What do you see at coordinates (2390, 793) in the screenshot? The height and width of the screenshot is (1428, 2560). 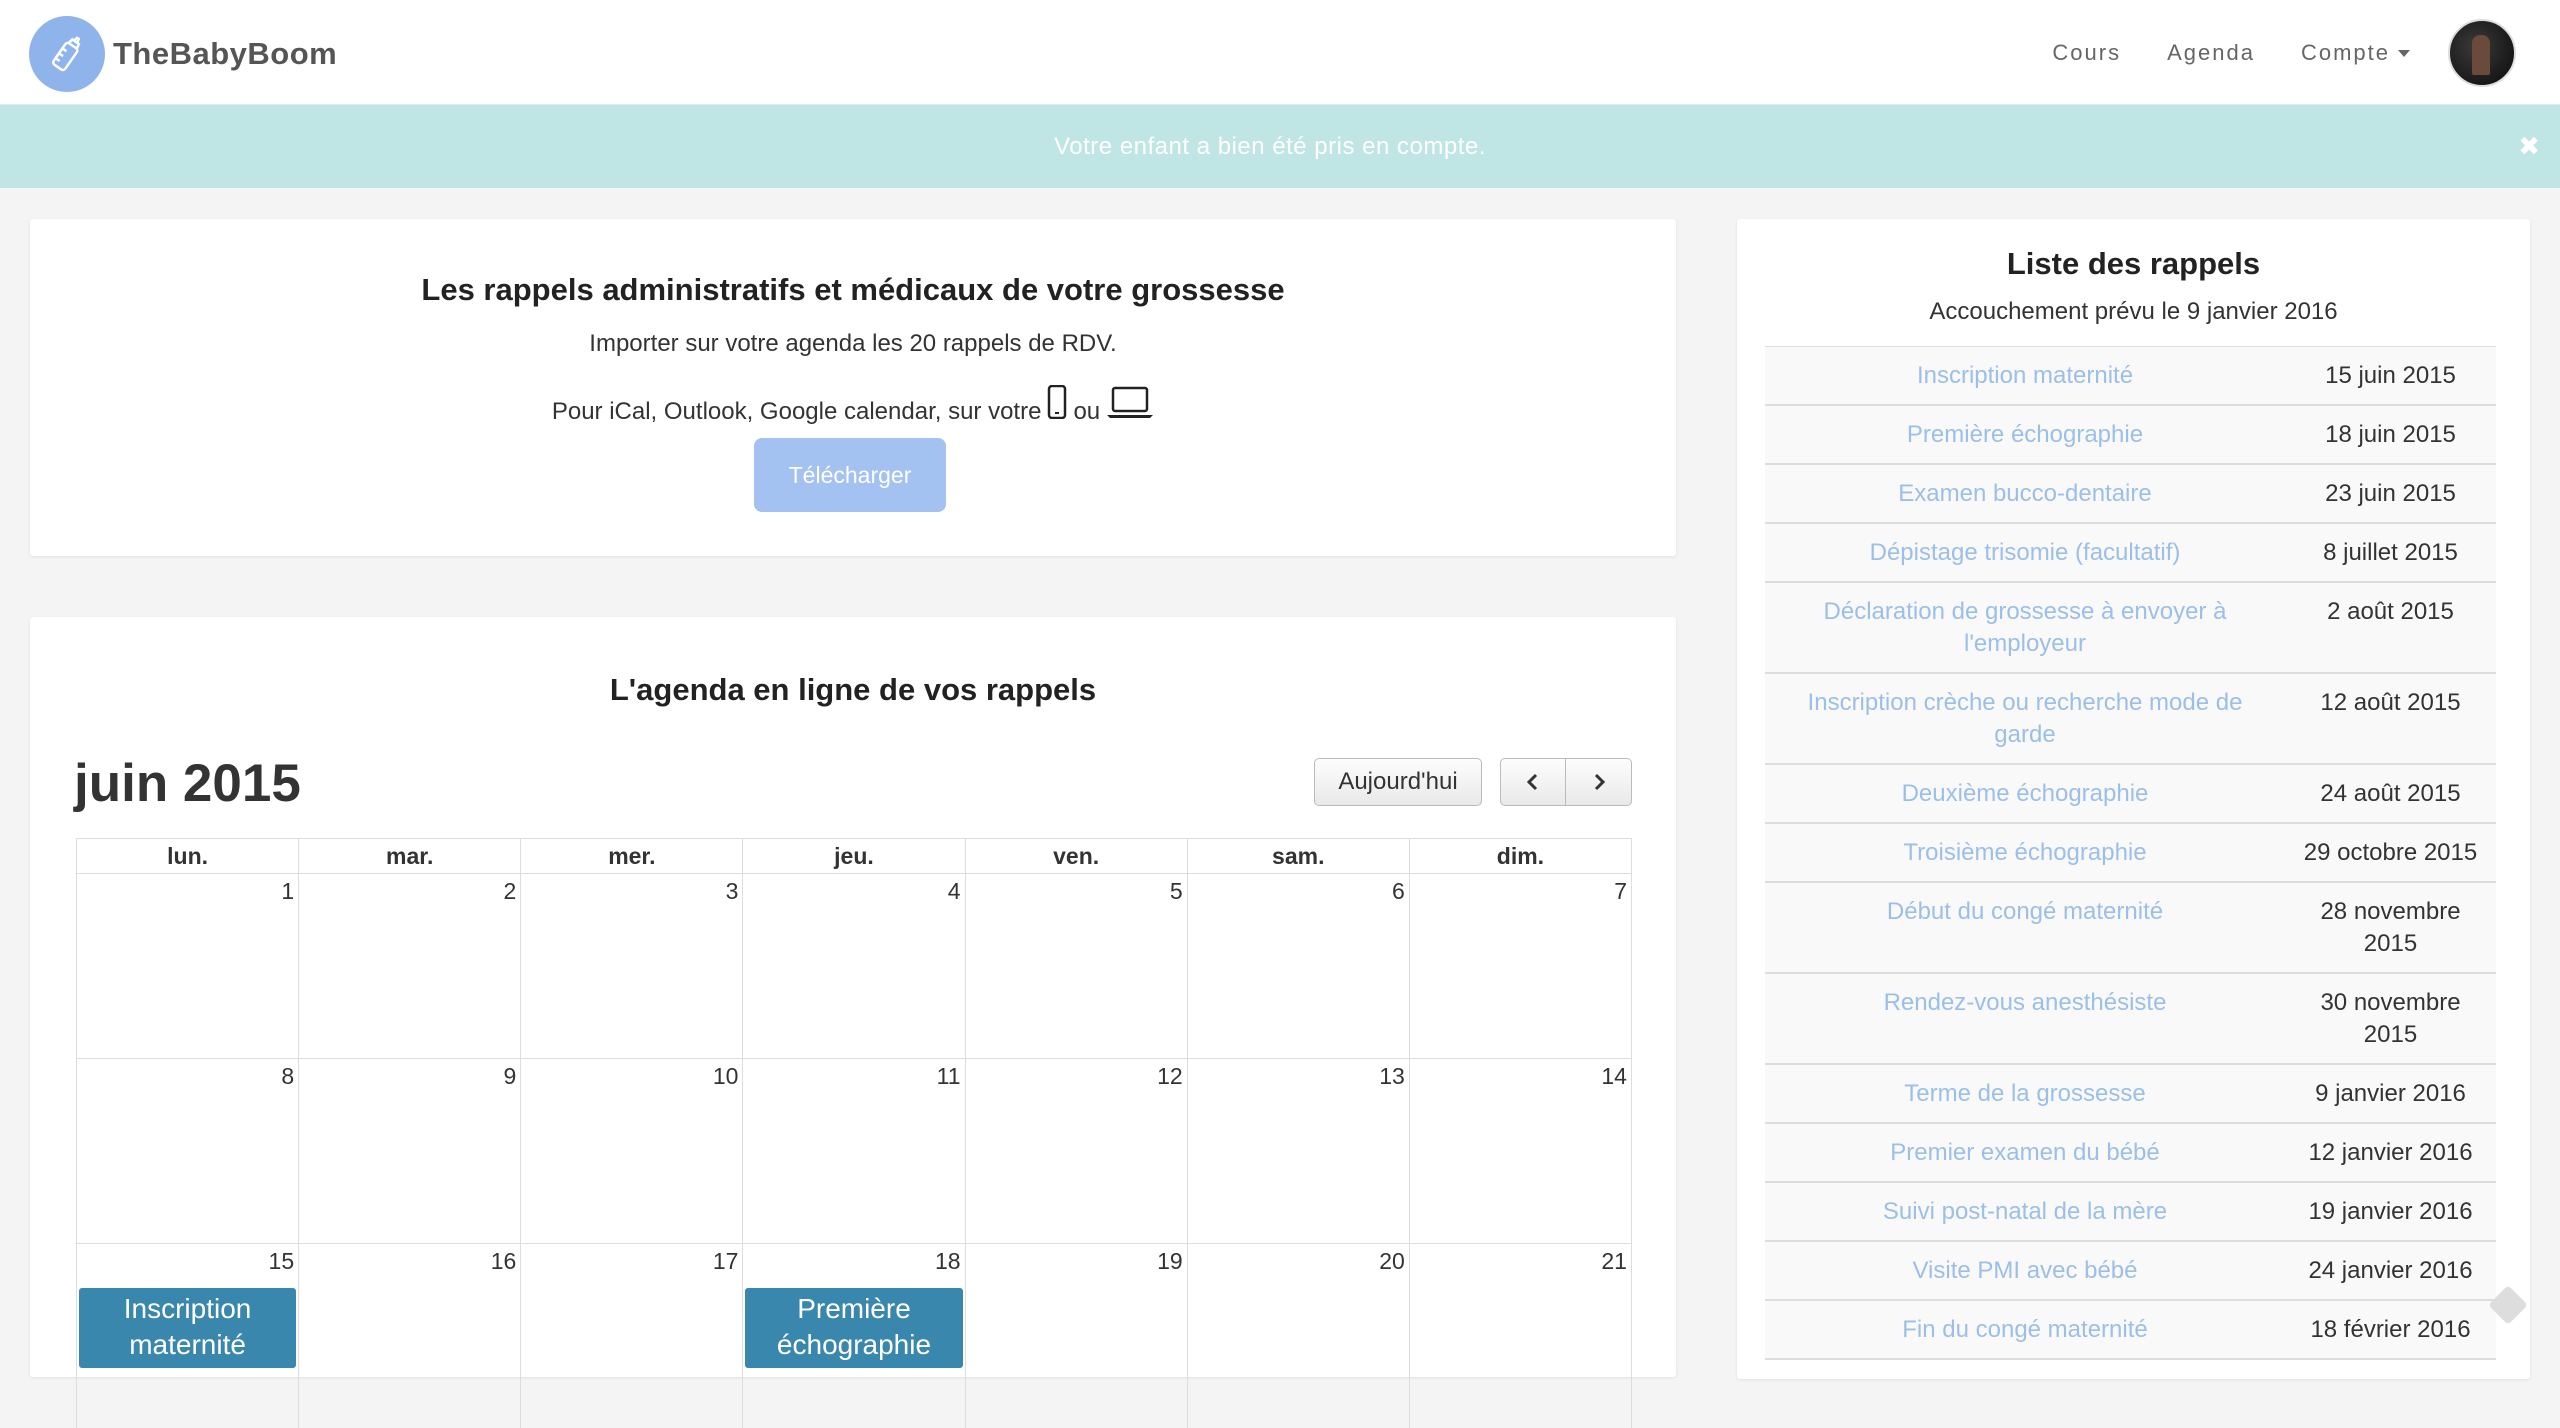 I see `reminder-date: 24 août 2015` at bounding box center [2390, 793].